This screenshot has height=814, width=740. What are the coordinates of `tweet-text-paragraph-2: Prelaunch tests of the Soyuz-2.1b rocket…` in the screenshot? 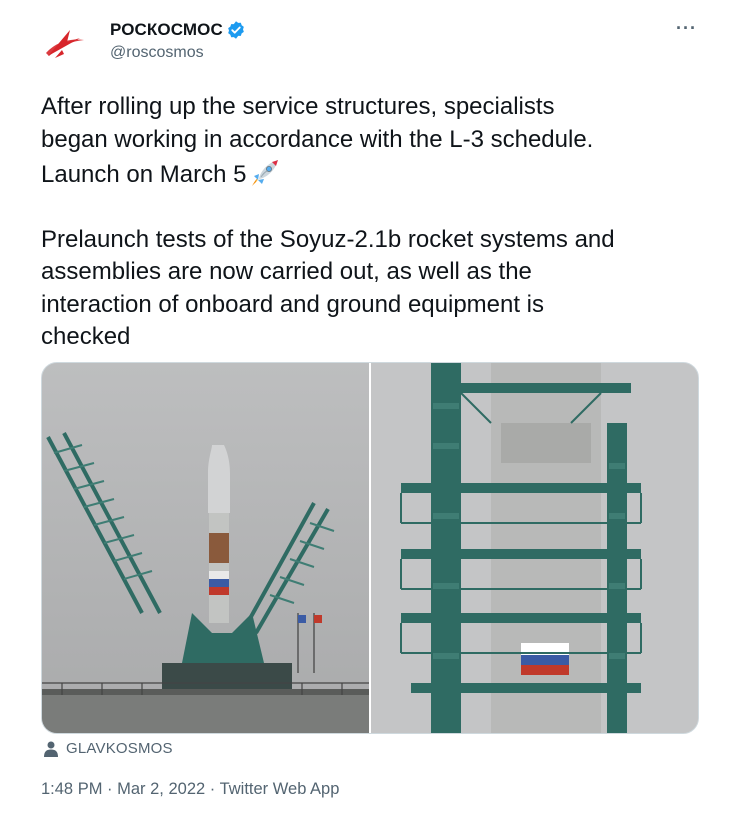 It's located at (328, 288).